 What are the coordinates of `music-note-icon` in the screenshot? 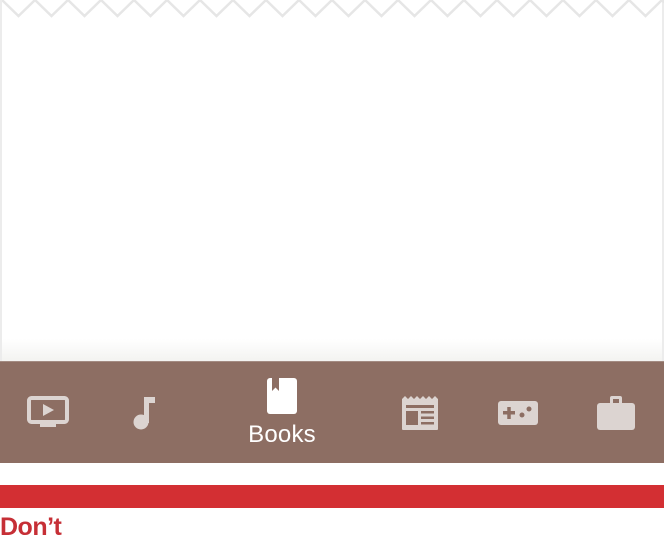 It's located at (144, 413).